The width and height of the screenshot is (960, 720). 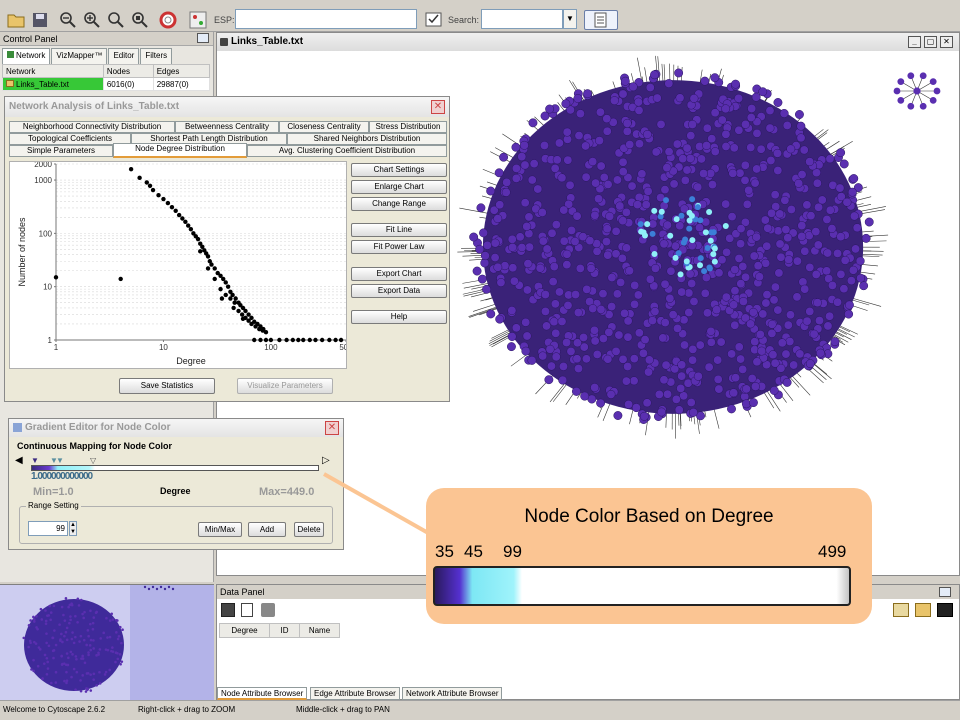 I want to click on tab-node-degree-distribution: Node Degree Distribution, so click(x=180, y=150).